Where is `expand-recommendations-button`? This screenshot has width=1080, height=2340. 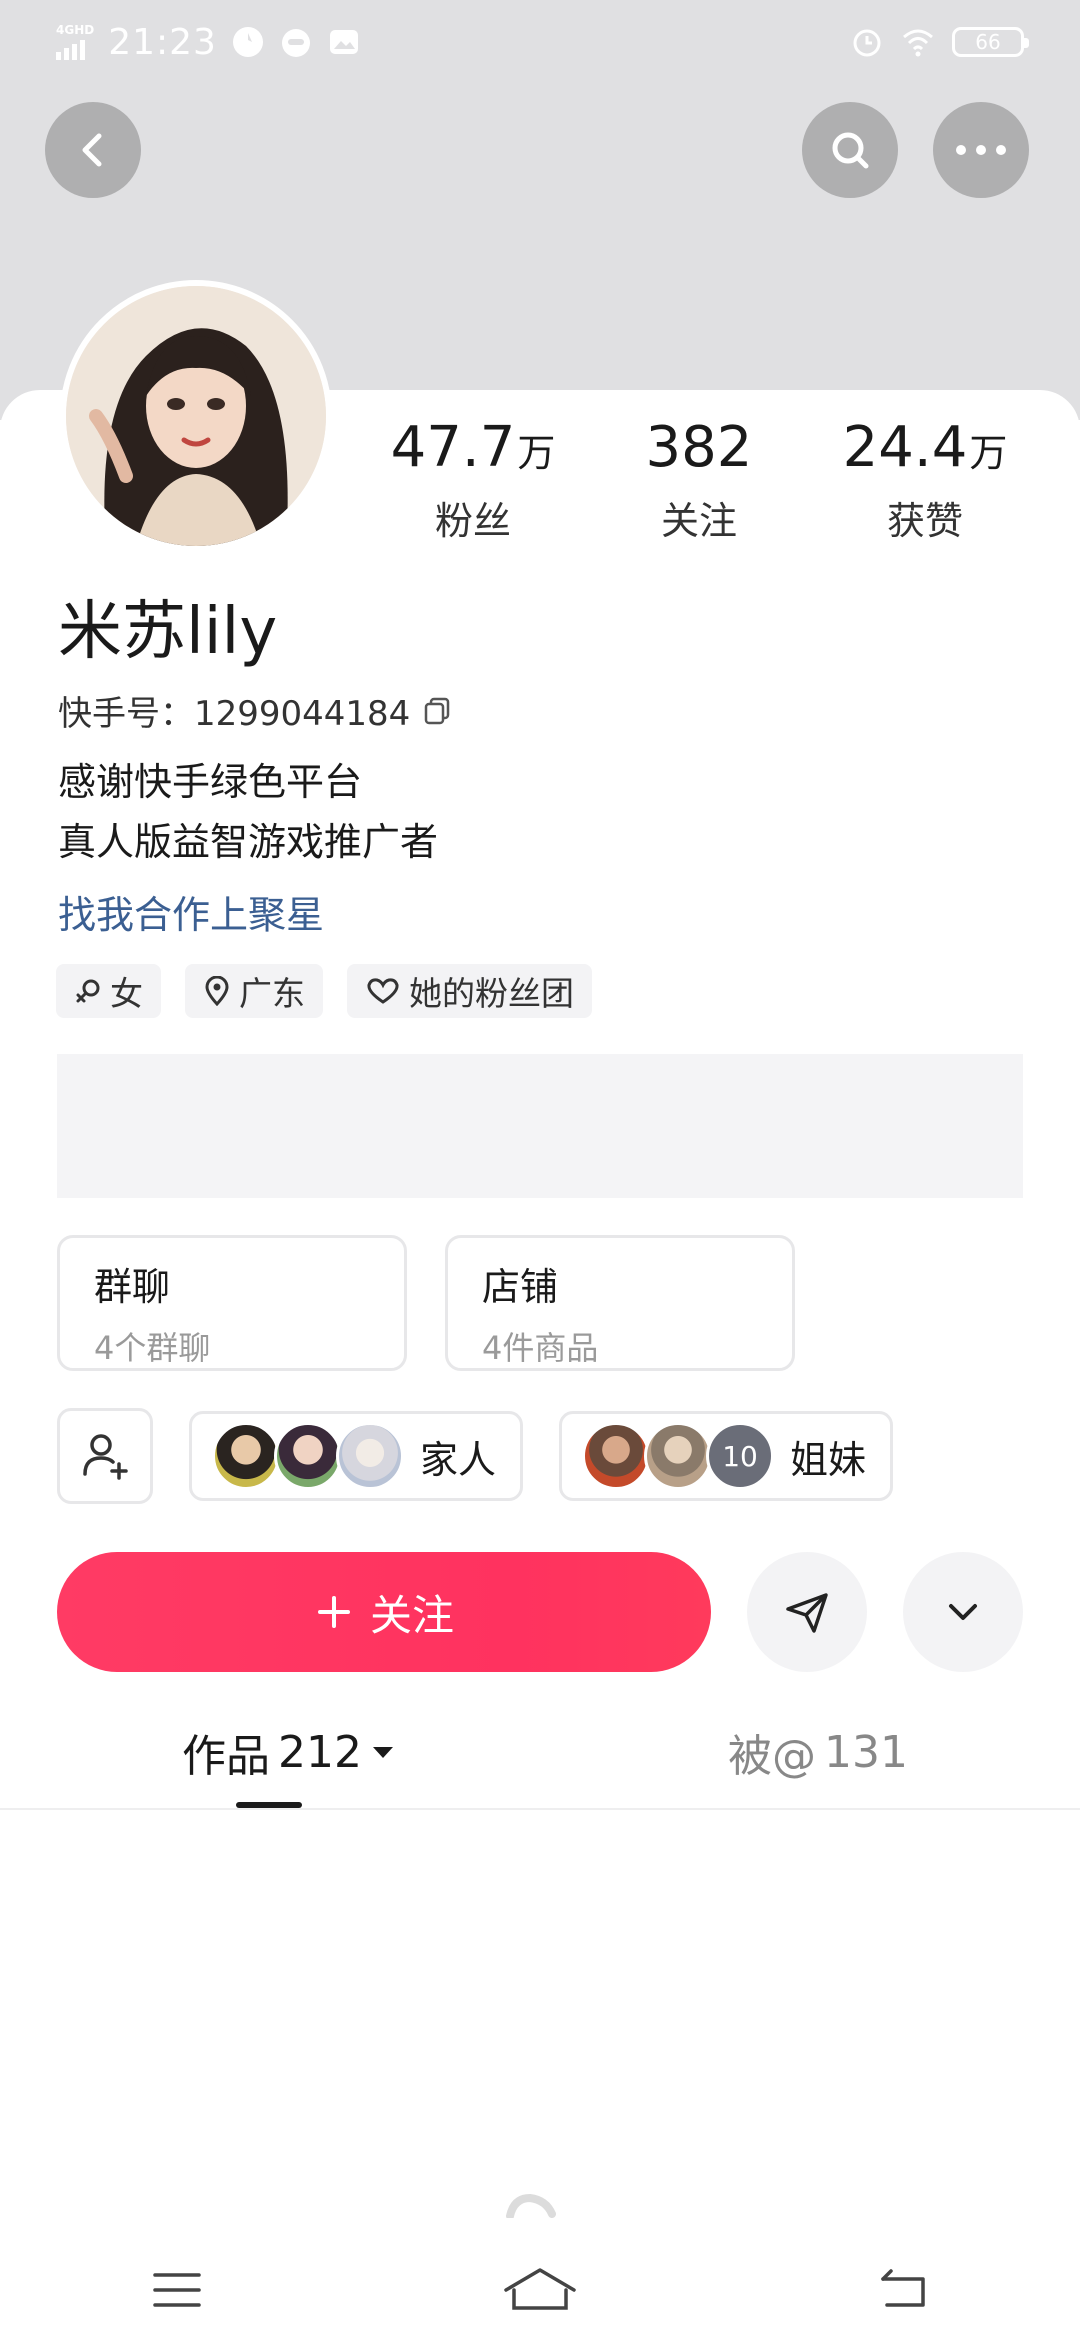
expand-recommendations-button is located at coordinates (963, 1612).